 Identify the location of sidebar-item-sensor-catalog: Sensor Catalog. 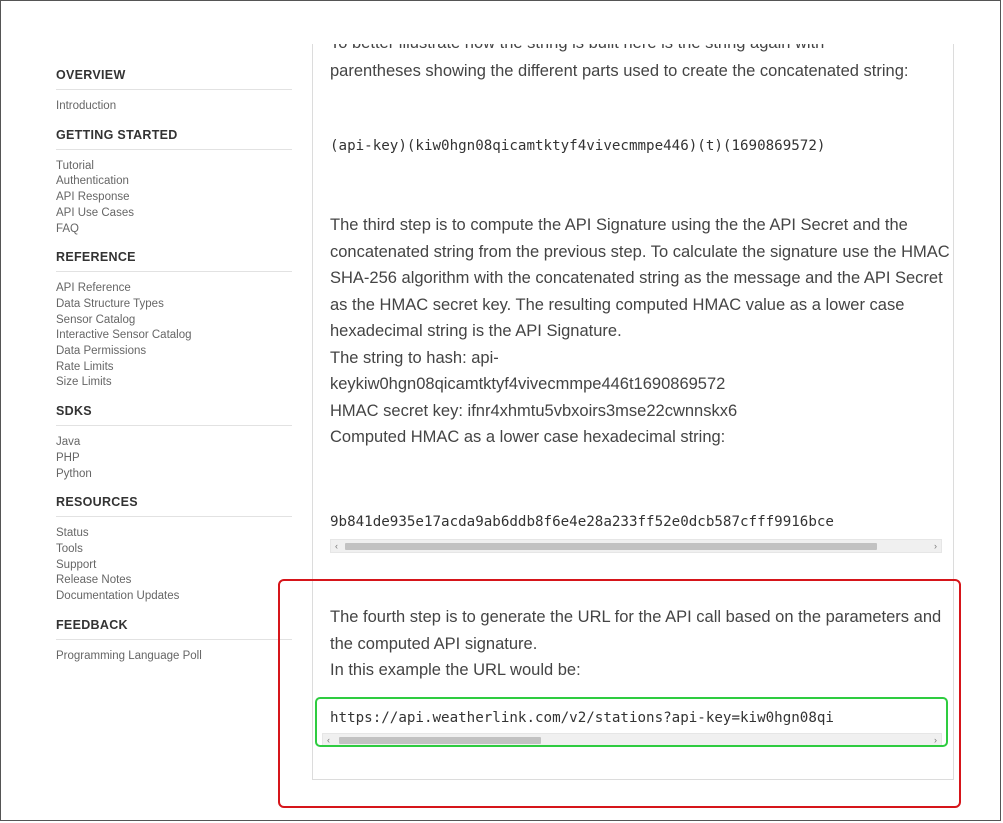
(176, 321).